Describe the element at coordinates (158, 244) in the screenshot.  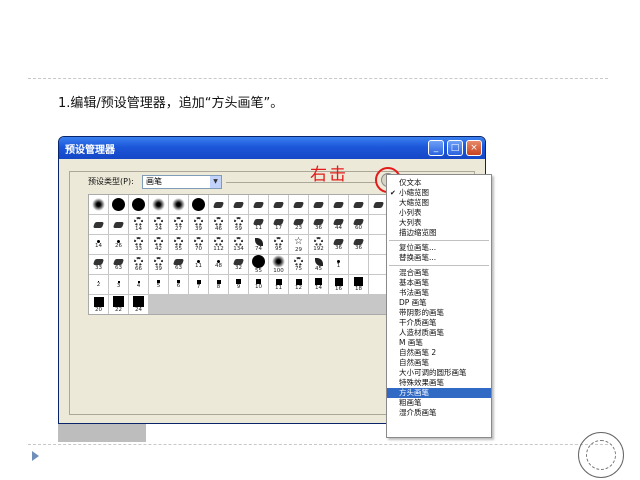
I see `brush-cell: 42` at that location.